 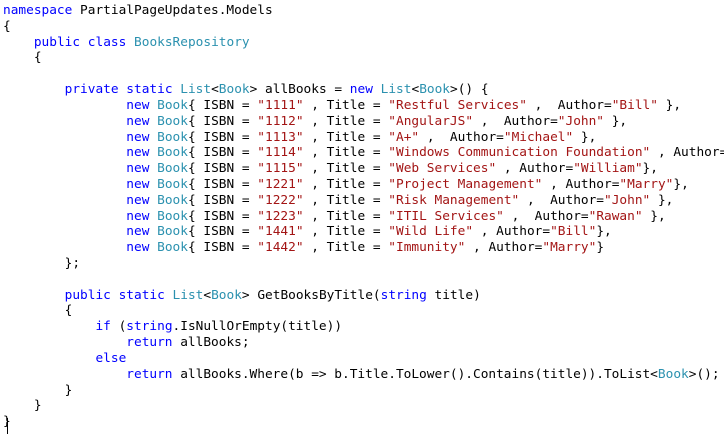 I want to click on code-keyword: if, so click(x=103, y=327).